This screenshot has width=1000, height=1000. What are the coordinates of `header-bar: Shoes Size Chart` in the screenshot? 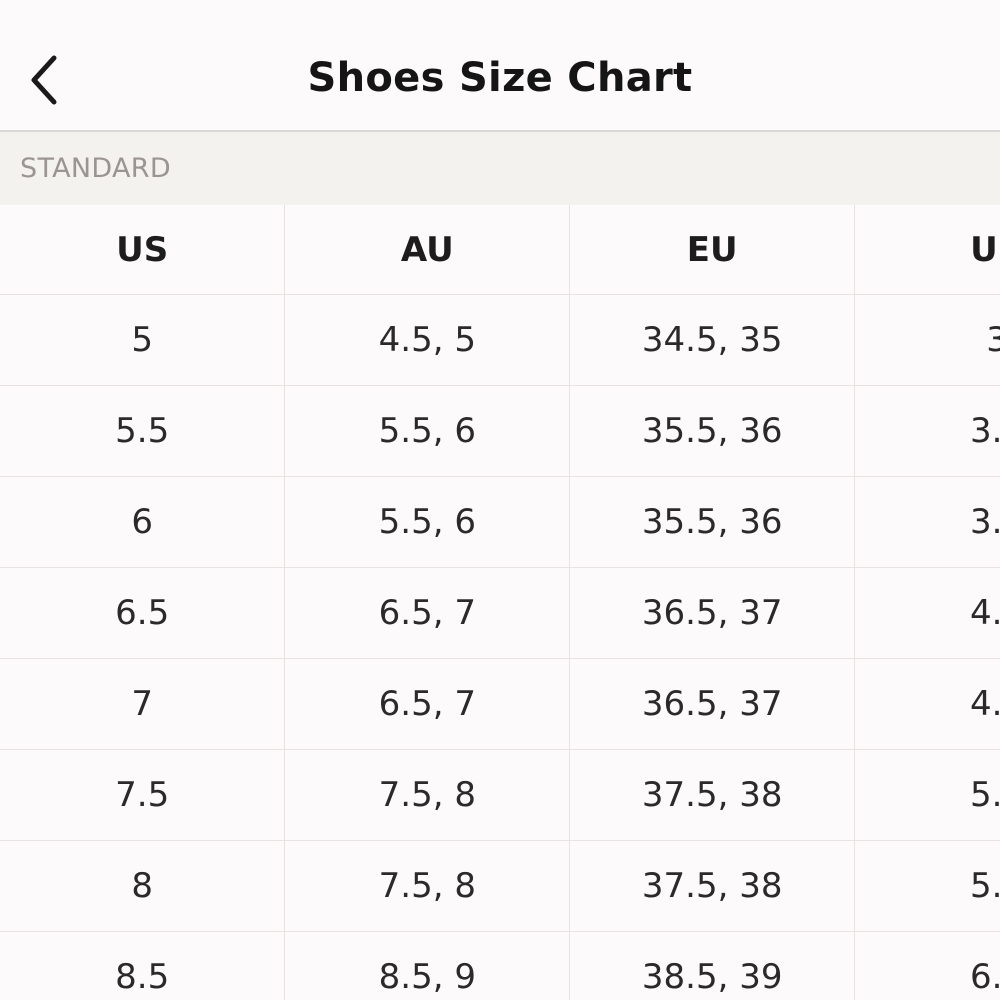 It's located at (500, 66).